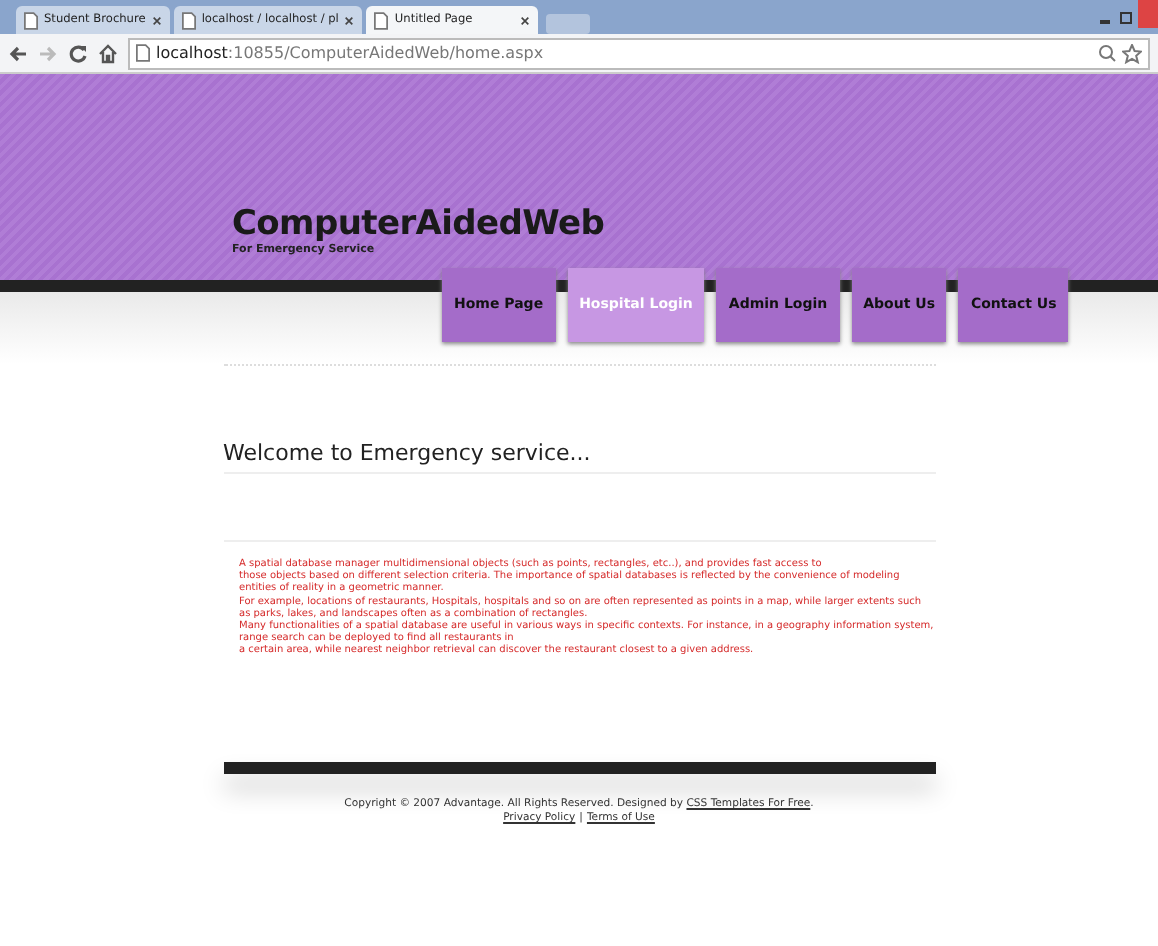  Describe the element at coordinates (1107, 53) in the screenshot. I see `zoom-icon` at that location.